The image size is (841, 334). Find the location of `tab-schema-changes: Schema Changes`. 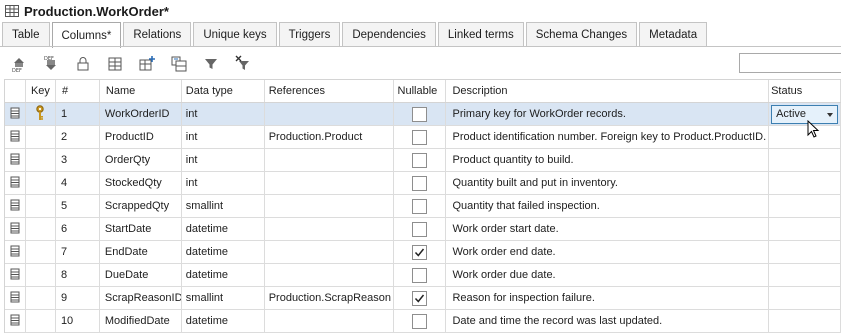

tab-schema-changes: Schema Changes is located at coordinates (581, 34).